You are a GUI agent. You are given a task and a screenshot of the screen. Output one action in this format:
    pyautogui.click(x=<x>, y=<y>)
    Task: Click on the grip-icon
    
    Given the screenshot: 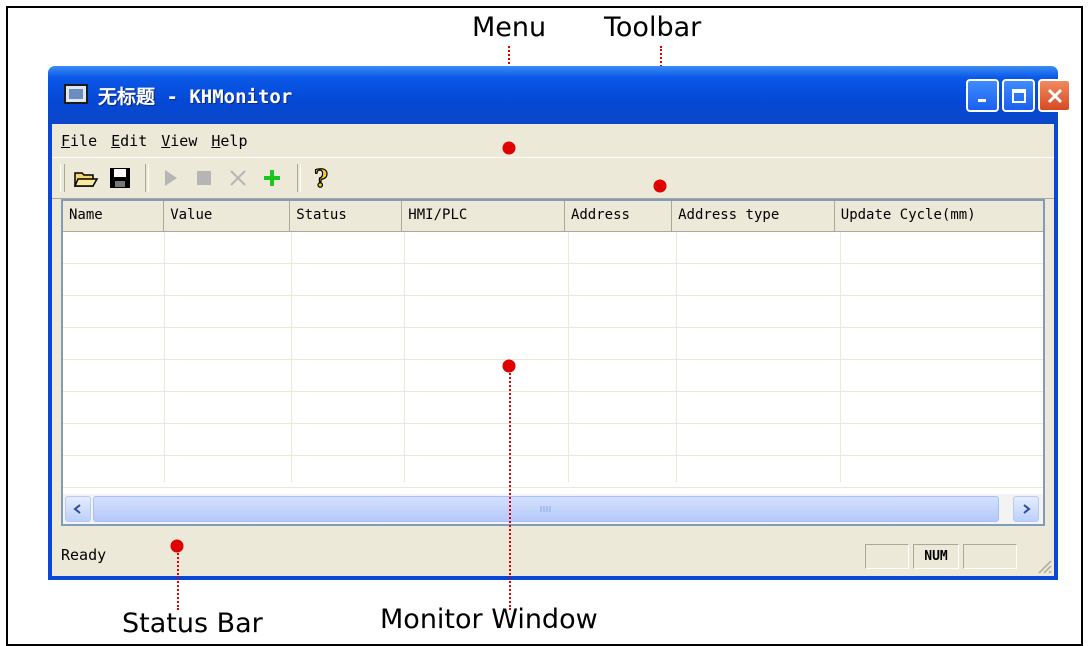 What is the action you would take?
    pyautogui.click(x=545, y=509)
    